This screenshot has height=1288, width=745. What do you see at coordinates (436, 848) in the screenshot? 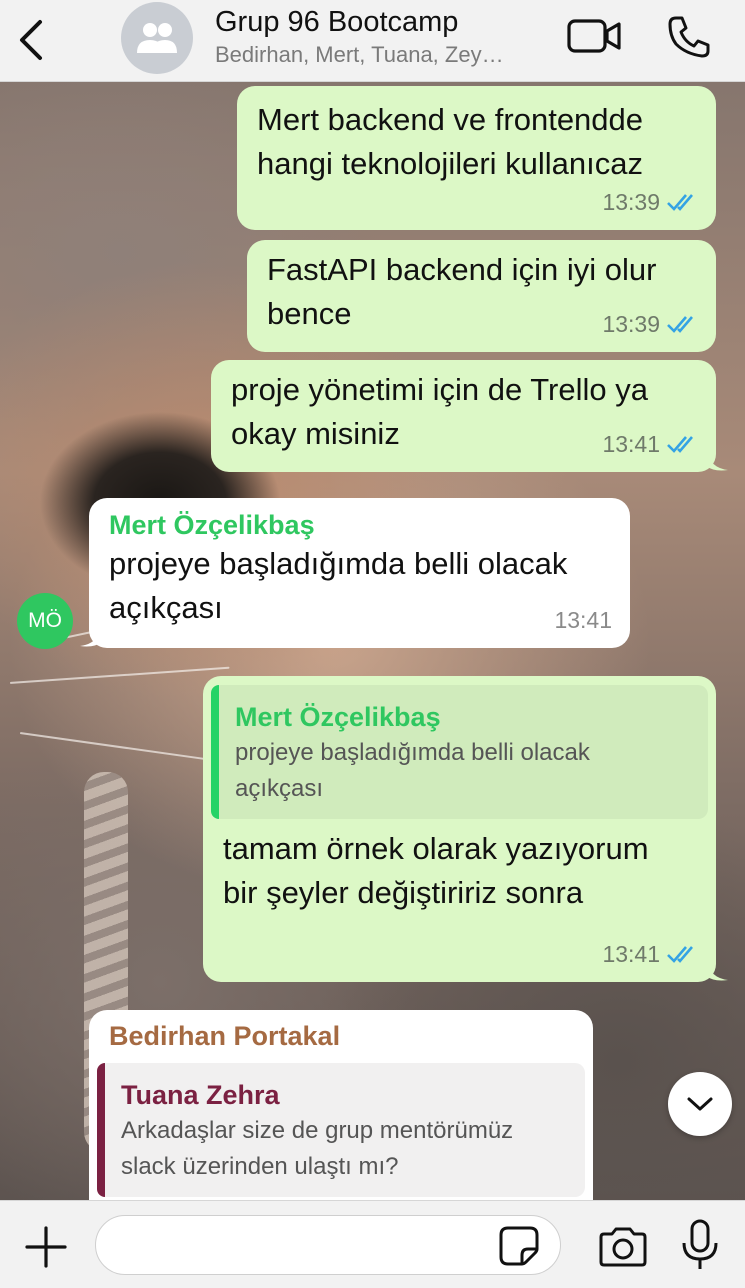
I see `message-text-line: tamam örnek olarak yazıyorum` at bounding box center [436, 848].